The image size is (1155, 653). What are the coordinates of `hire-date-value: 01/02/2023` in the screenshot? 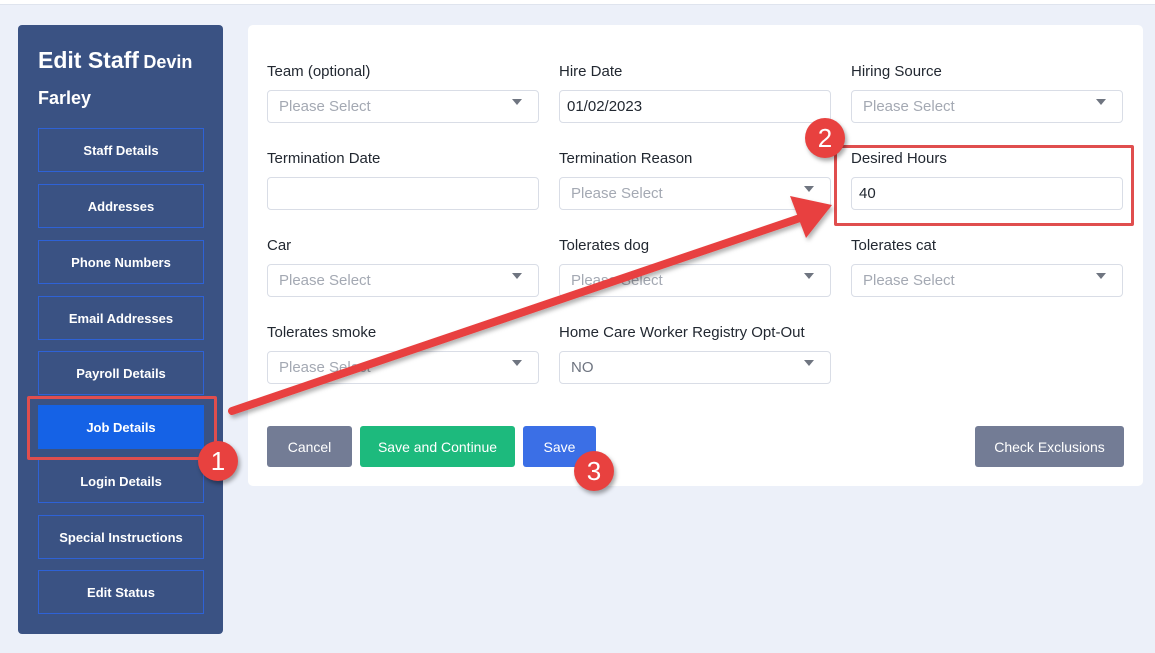 It's located at (605, 106).